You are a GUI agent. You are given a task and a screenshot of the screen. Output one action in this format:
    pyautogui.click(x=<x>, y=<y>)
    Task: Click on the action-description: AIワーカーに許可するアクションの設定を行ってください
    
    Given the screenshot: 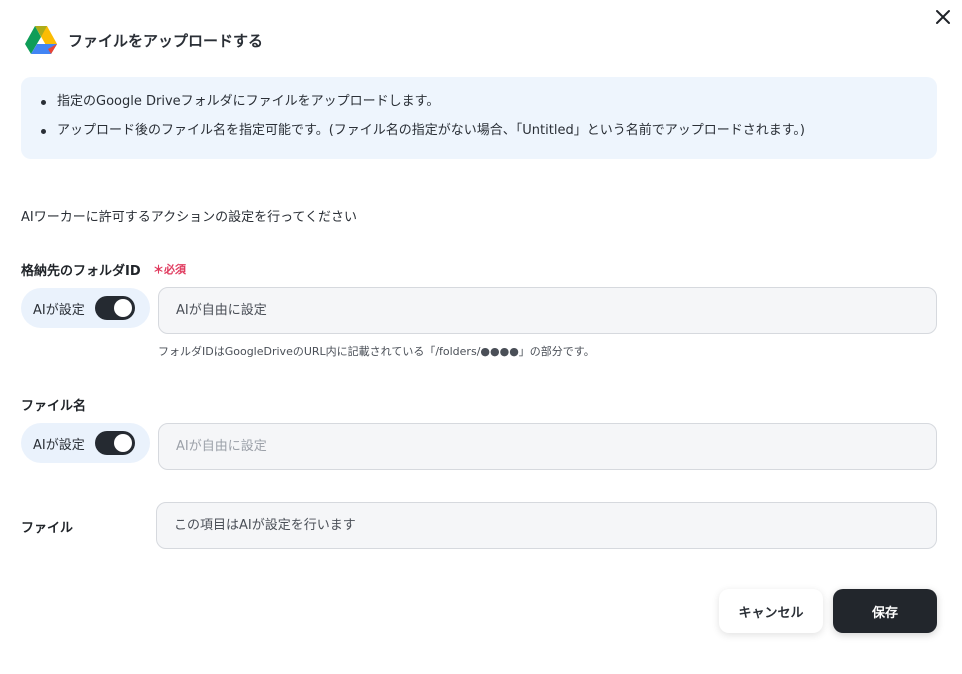 What is the action you would take?
    pyautogui.click(x=189, y=217)
    